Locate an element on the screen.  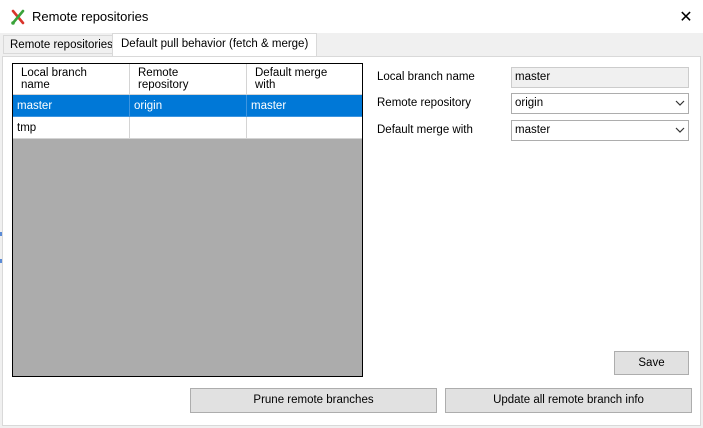
tab-default-pull-behavior: Default pull behavior (fetch & merge) is located at coordinates (215, 45).